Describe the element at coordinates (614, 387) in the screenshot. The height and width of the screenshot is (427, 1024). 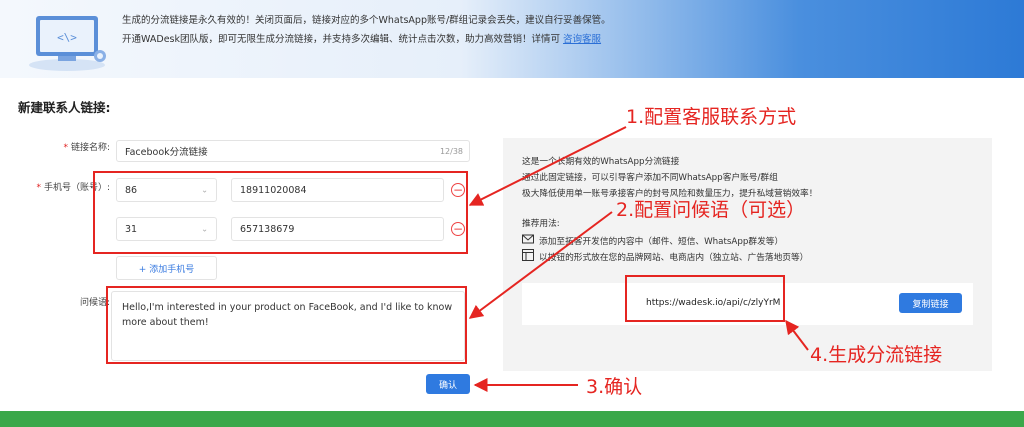
I see `annotation-step-3: 3.确认` at that location.